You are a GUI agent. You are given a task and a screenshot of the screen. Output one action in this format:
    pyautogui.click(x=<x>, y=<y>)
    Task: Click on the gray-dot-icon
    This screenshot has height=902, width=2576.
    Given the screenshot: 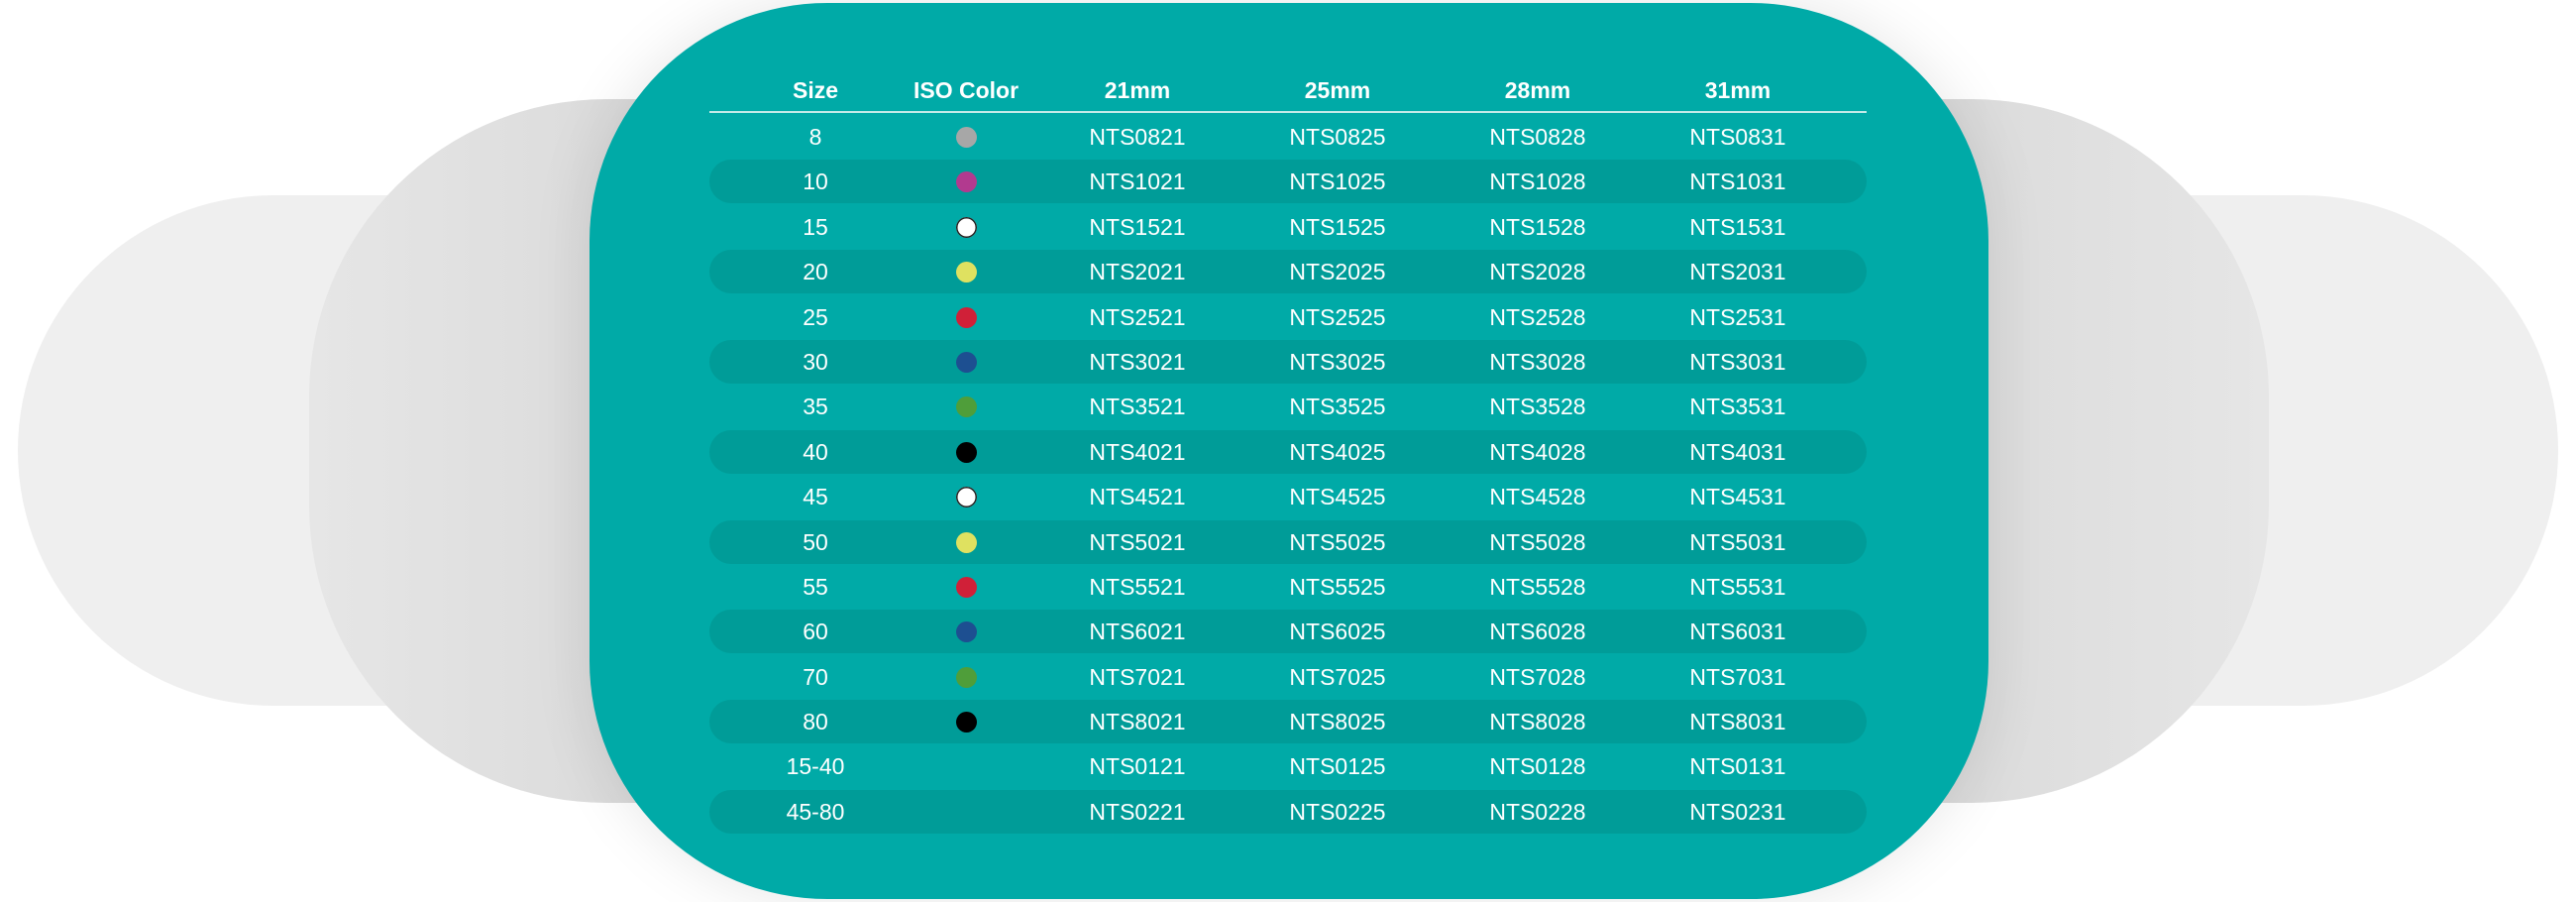 What is the action you would take?
    pyautogui.click(x=966, y=137)
    